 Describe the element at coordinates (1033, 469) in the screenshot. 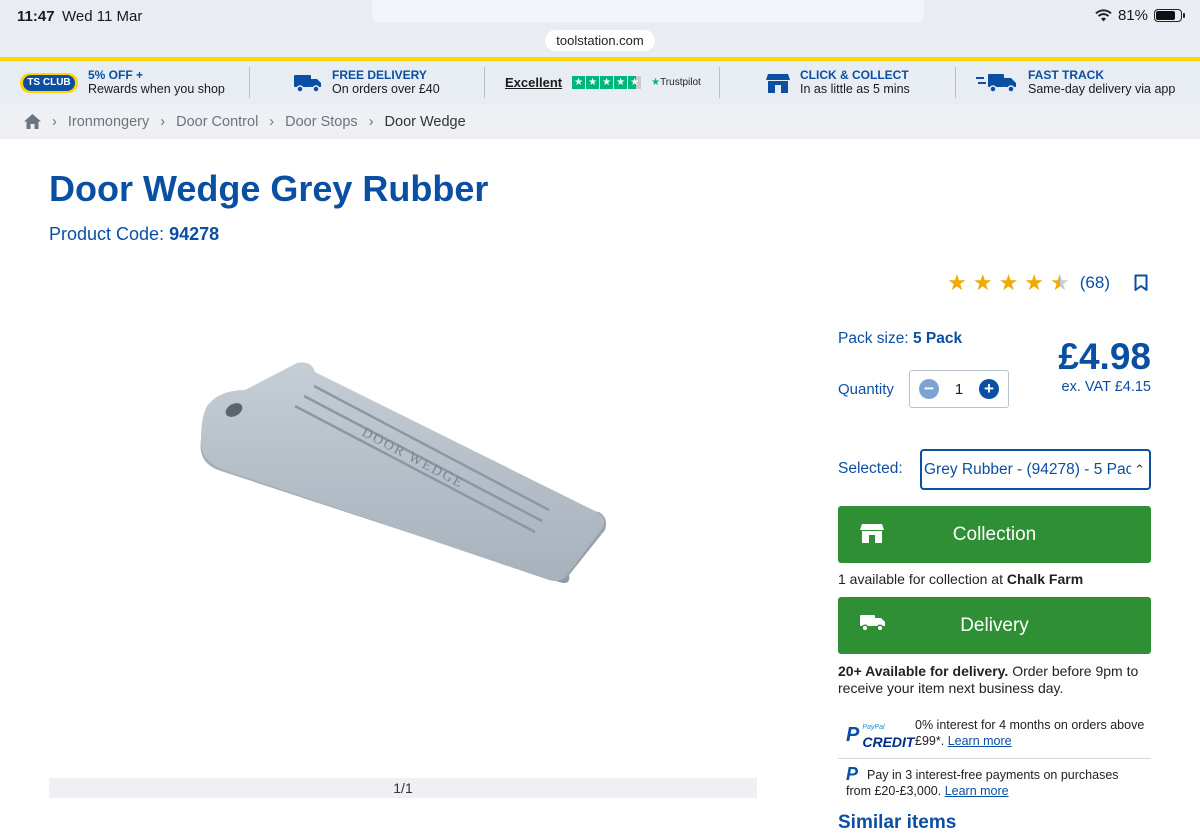

I see `variant-select-value: Grey Rubber - (94278) - 5 Pack` at that location.